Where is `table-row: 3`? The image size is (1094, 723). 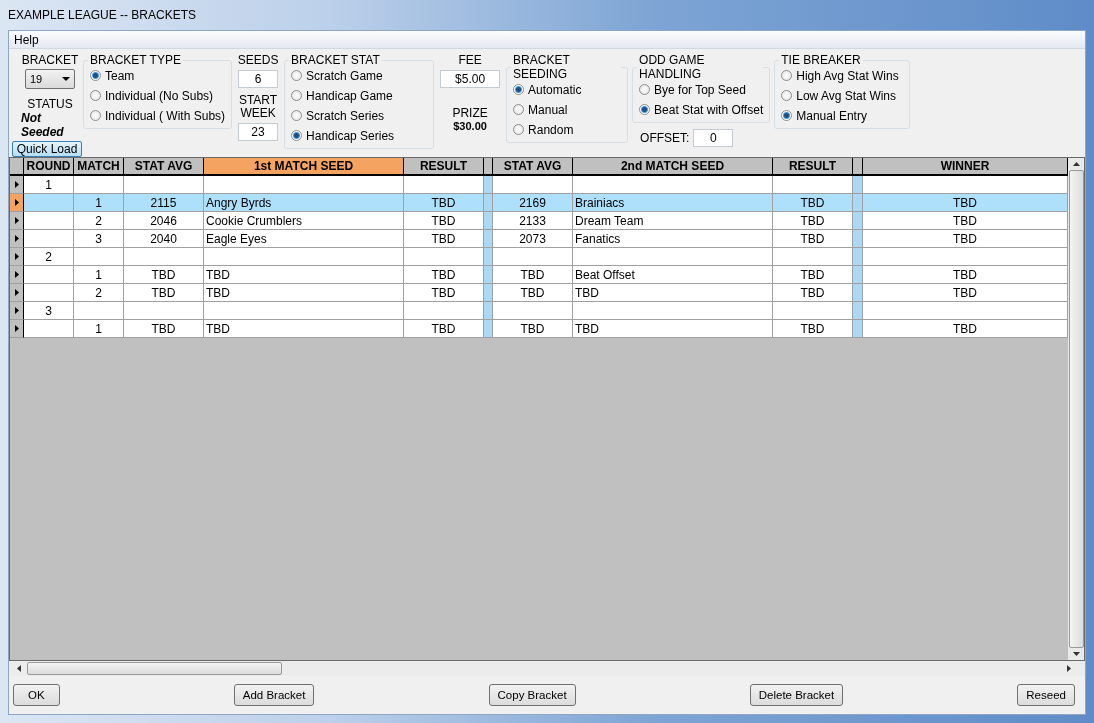
table-row: 3 is located at coordinates (539, 311).